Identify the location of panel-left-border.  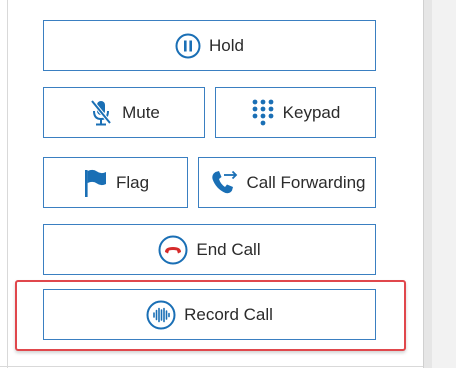
(7, 184).